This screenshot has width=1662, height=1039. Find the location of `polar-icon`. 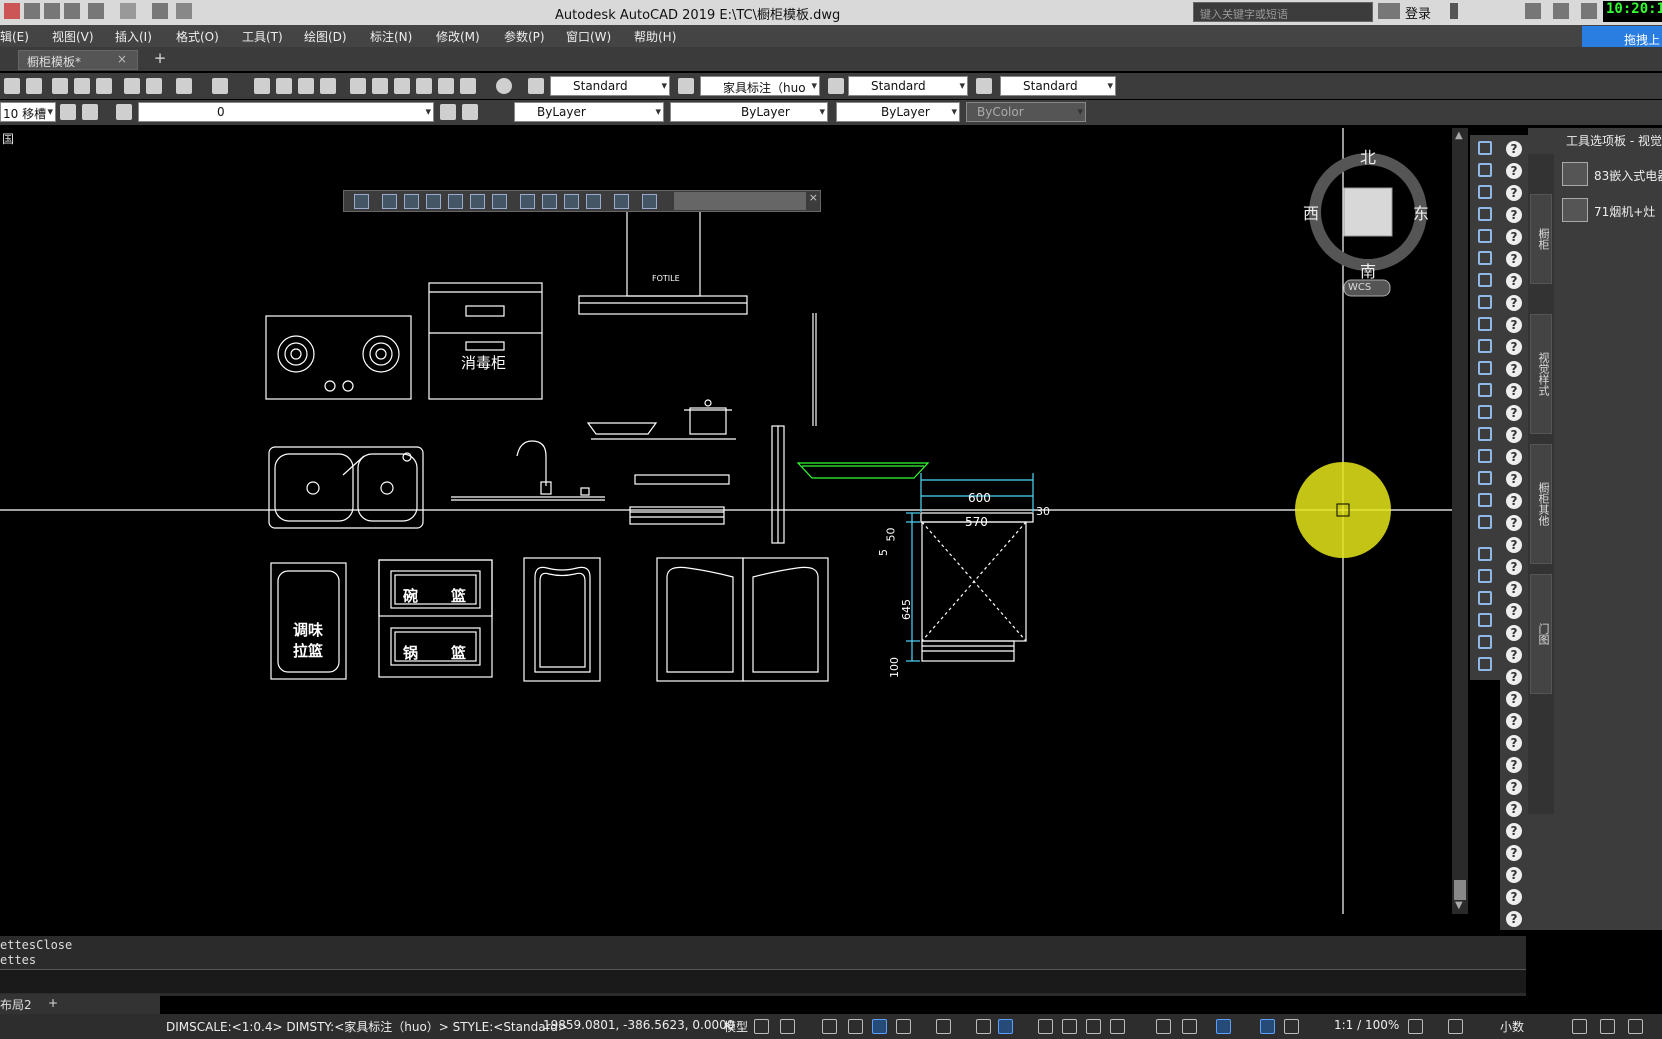

polar-icon is located at coordinates (903, 1026).